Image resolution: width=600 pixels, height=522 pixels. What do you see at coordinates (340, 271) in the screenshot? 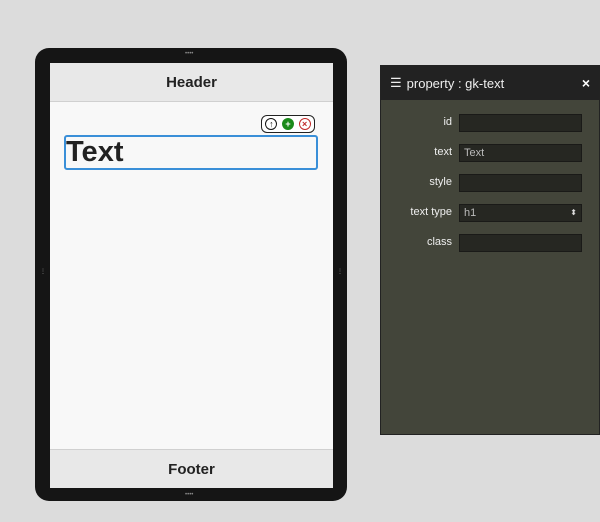
I see `resize-handle-right: ⋮` at bounding box center [340, 271].